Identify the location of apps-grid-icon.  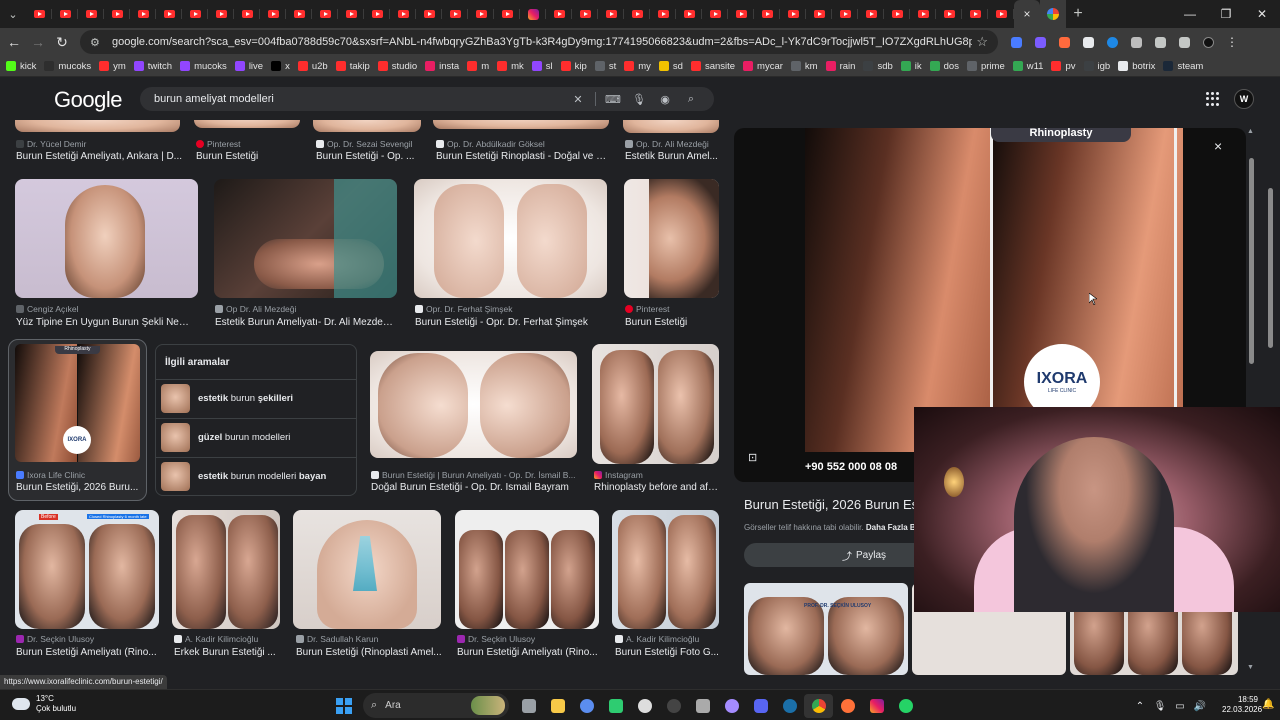
(1213, 99).